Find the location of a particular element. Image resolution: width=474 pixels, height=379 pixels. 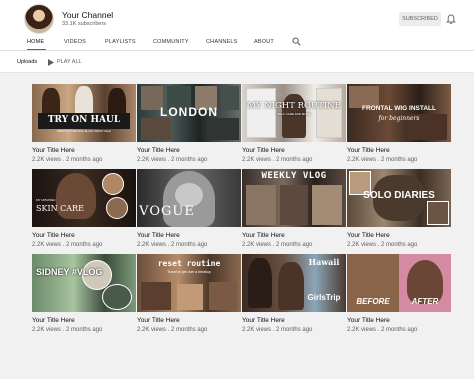

thumbnail-title: MY NIGHT ROUTINE is located at coordinates (294, 106).